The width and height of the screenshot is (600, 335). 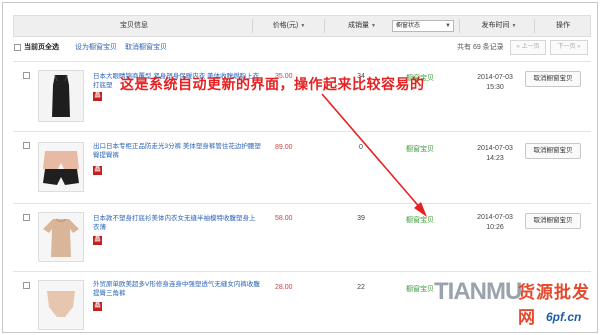 What do you see at coordinates (478, 291) in the screenshot?
I see `watermark-brand: TIANMU` at bounding box center [478, 291].